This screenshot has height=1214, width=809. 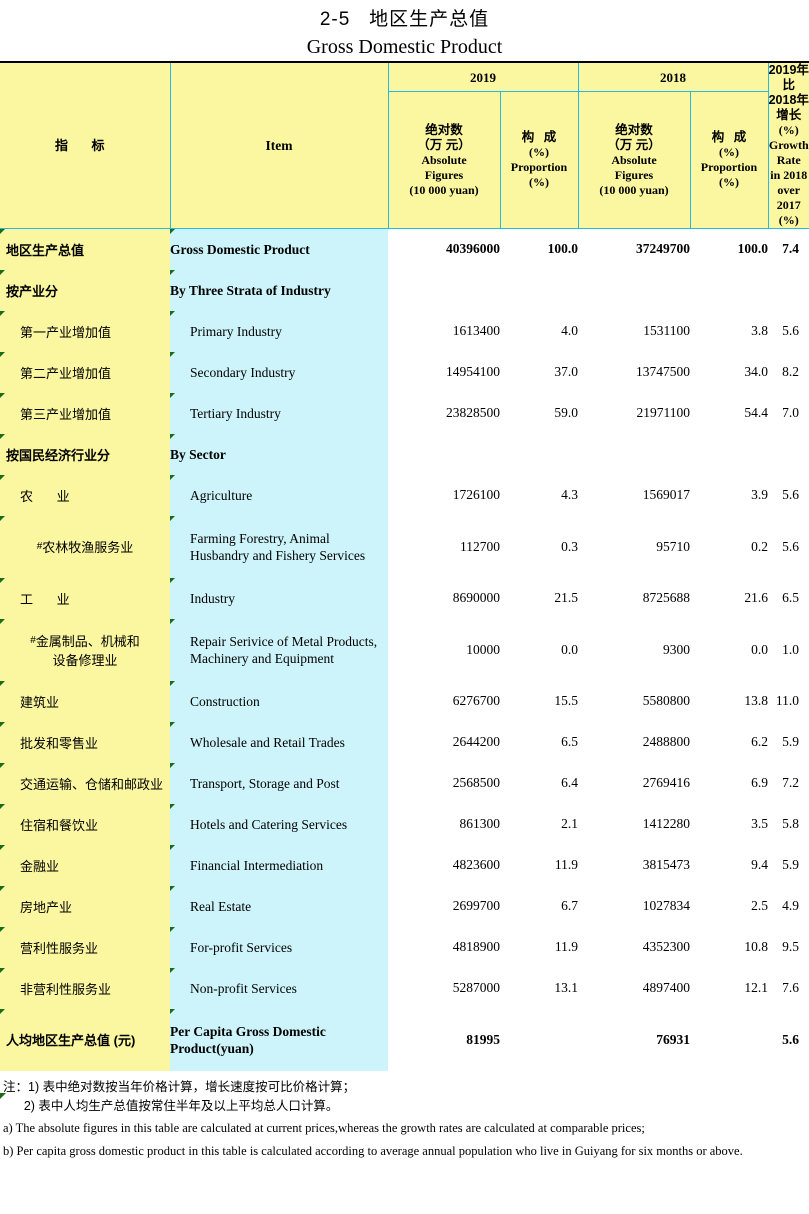 I want to click on pro-en-line: Proportion, so click(x=539, y=167).